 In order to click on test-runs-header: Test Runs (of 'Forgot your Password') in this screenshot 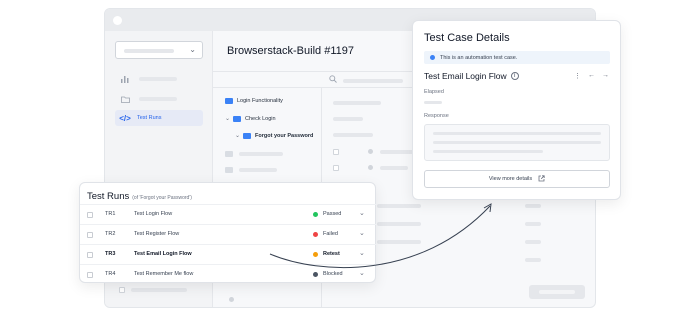, I will do `click(139, 196)`.